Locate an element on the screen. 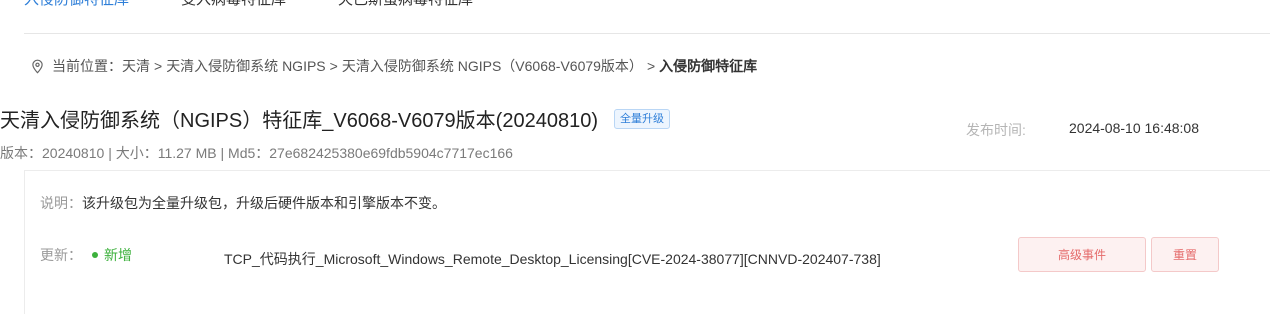 This screenshot has height=314, width=1270. action-tag: 重置 is located at coordinates (1185, 254).